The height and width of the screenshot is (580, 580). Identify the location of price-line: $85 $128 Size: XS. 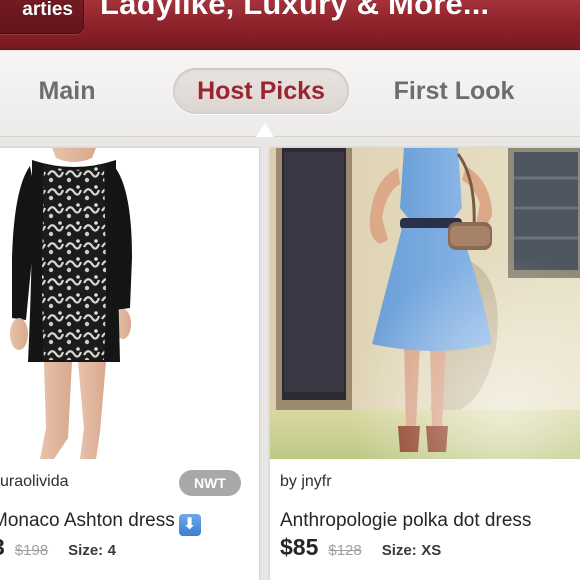
(360, 547).